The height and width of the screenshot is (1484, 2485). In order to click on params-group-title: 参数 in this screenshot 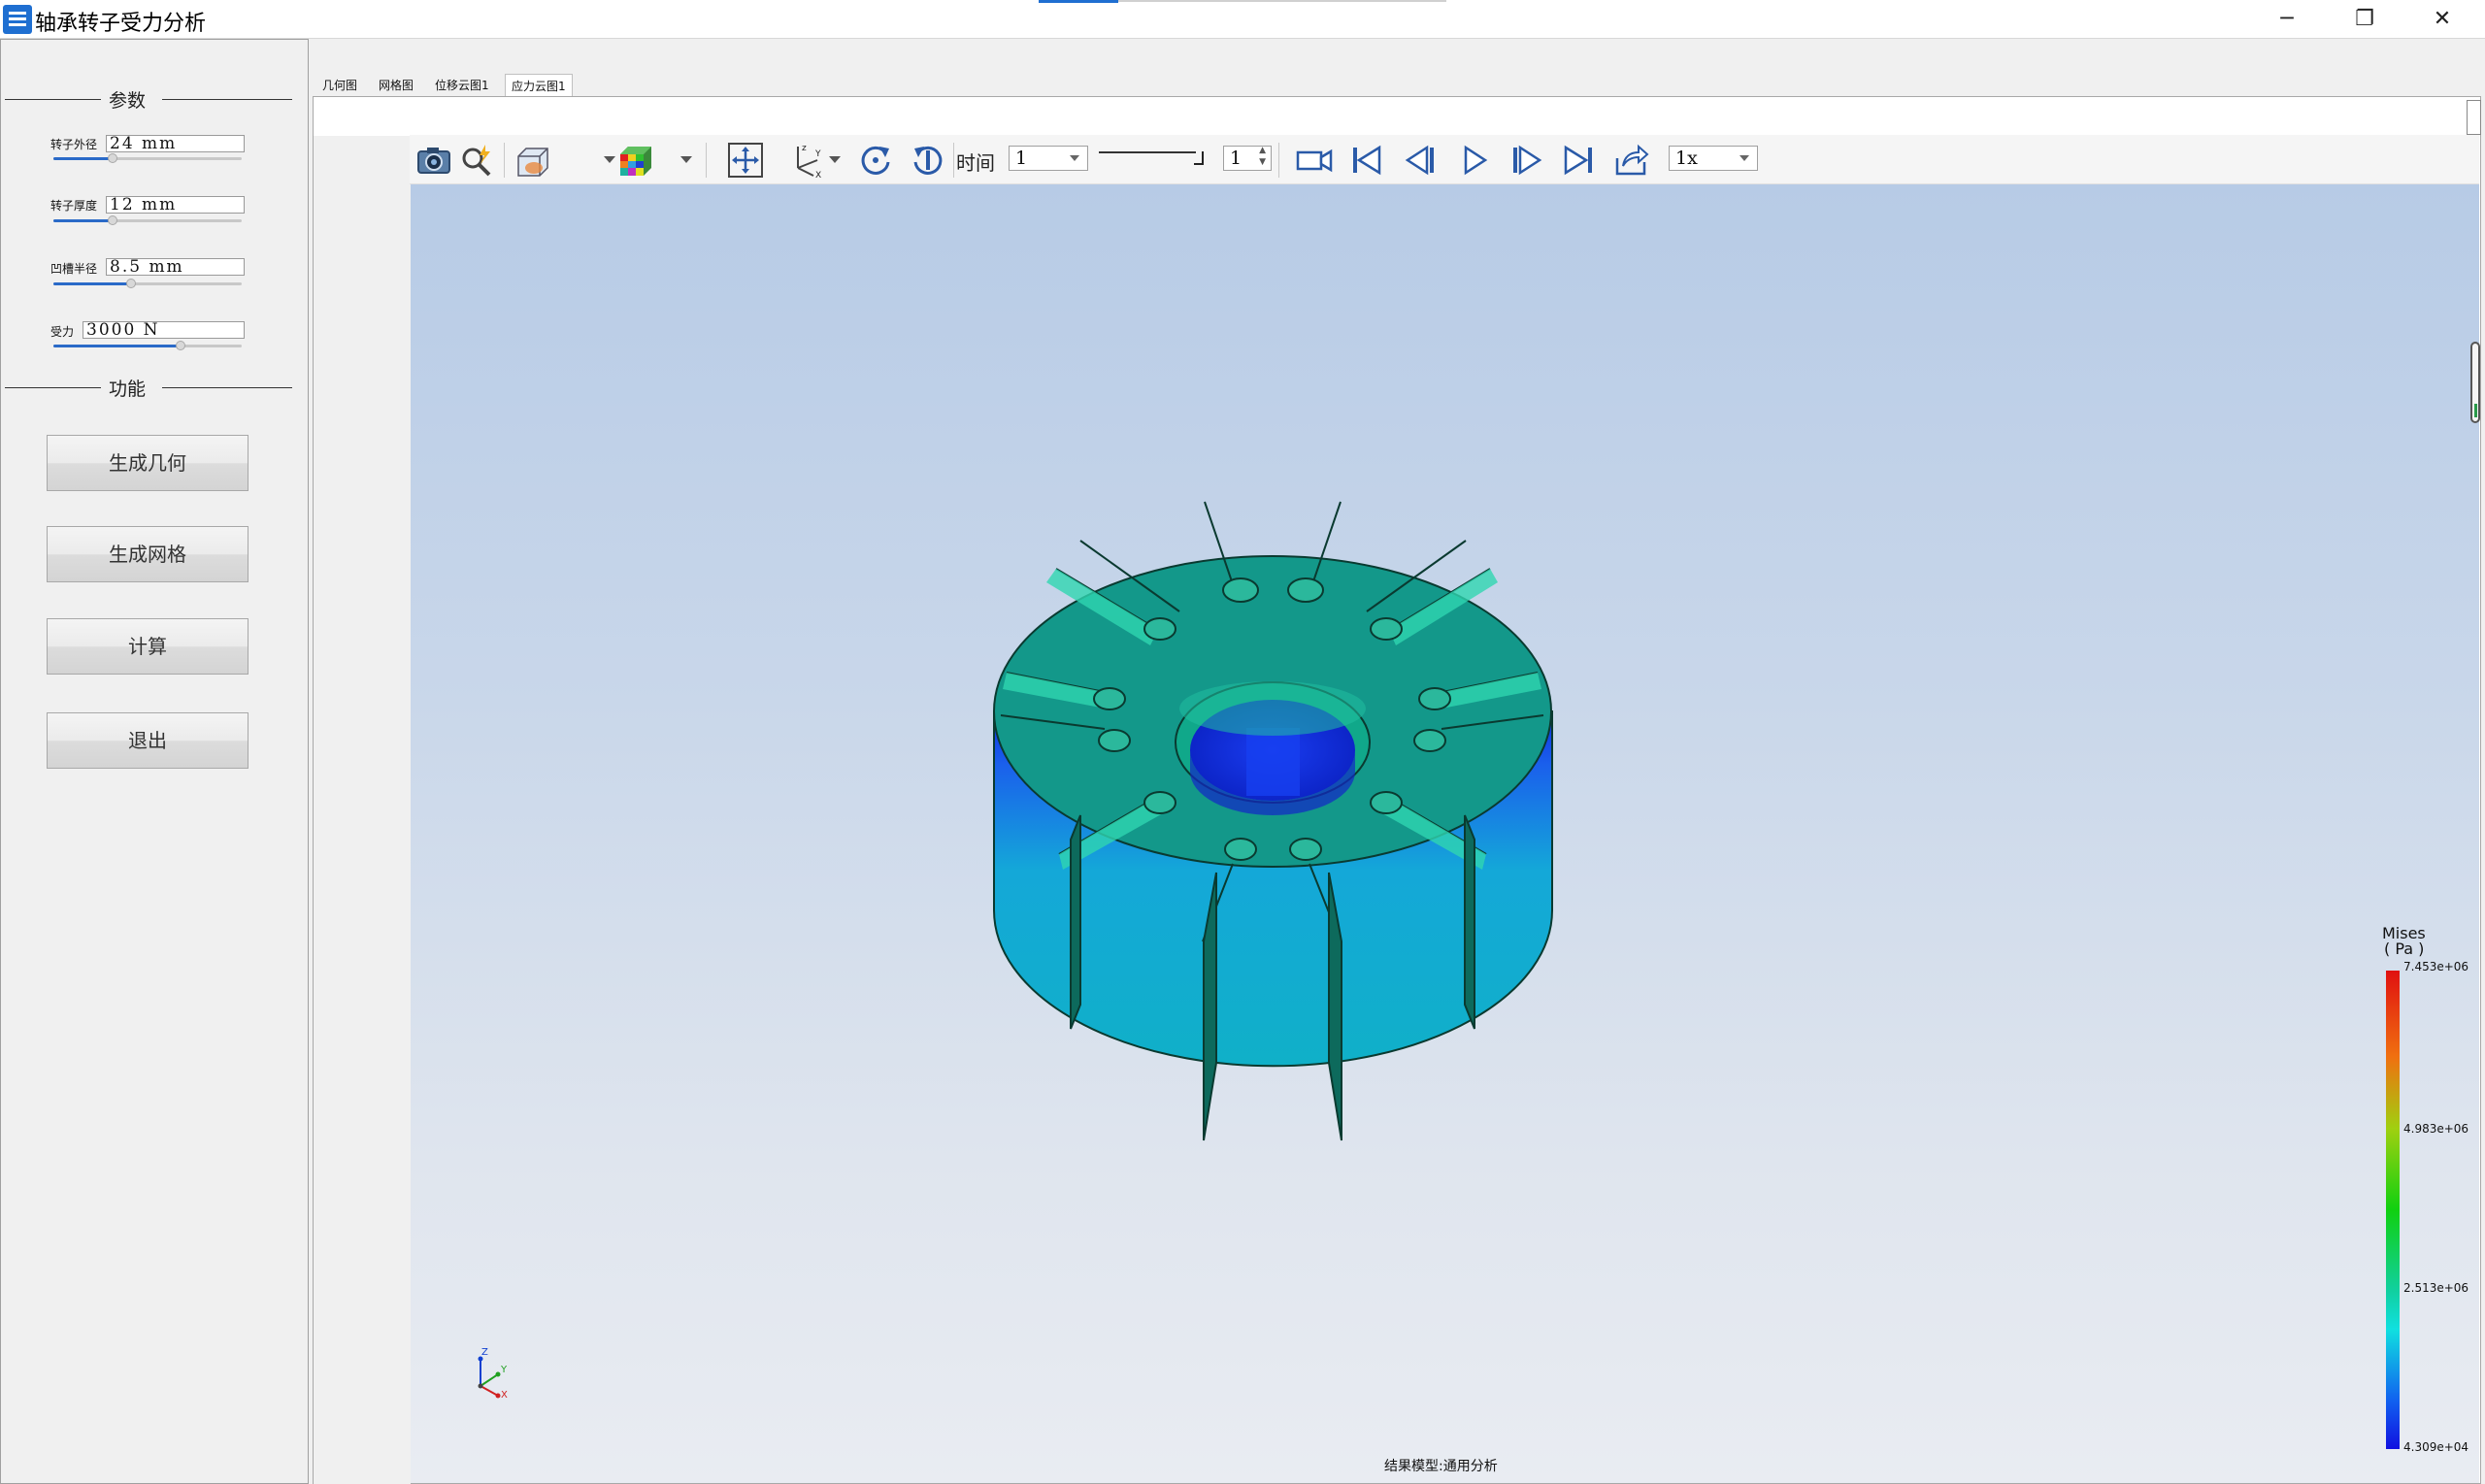, I will do `click(128, 101)`.